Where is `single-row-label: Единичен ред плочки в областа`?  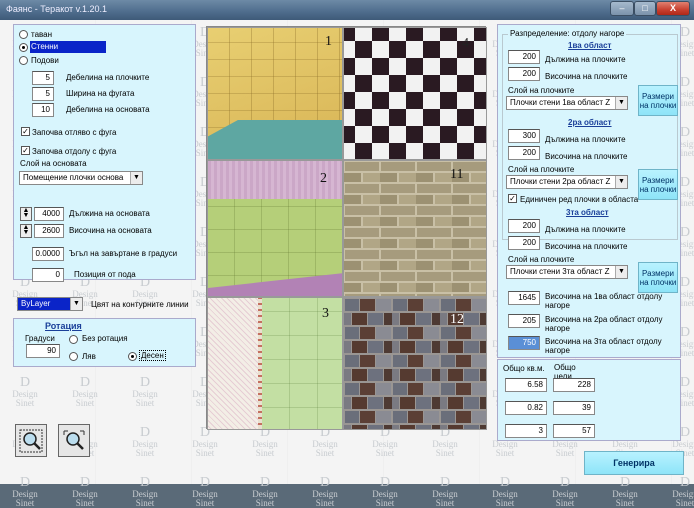
single-row-label: Единичен ред плочки в областа is located at coordinates (579, 199).